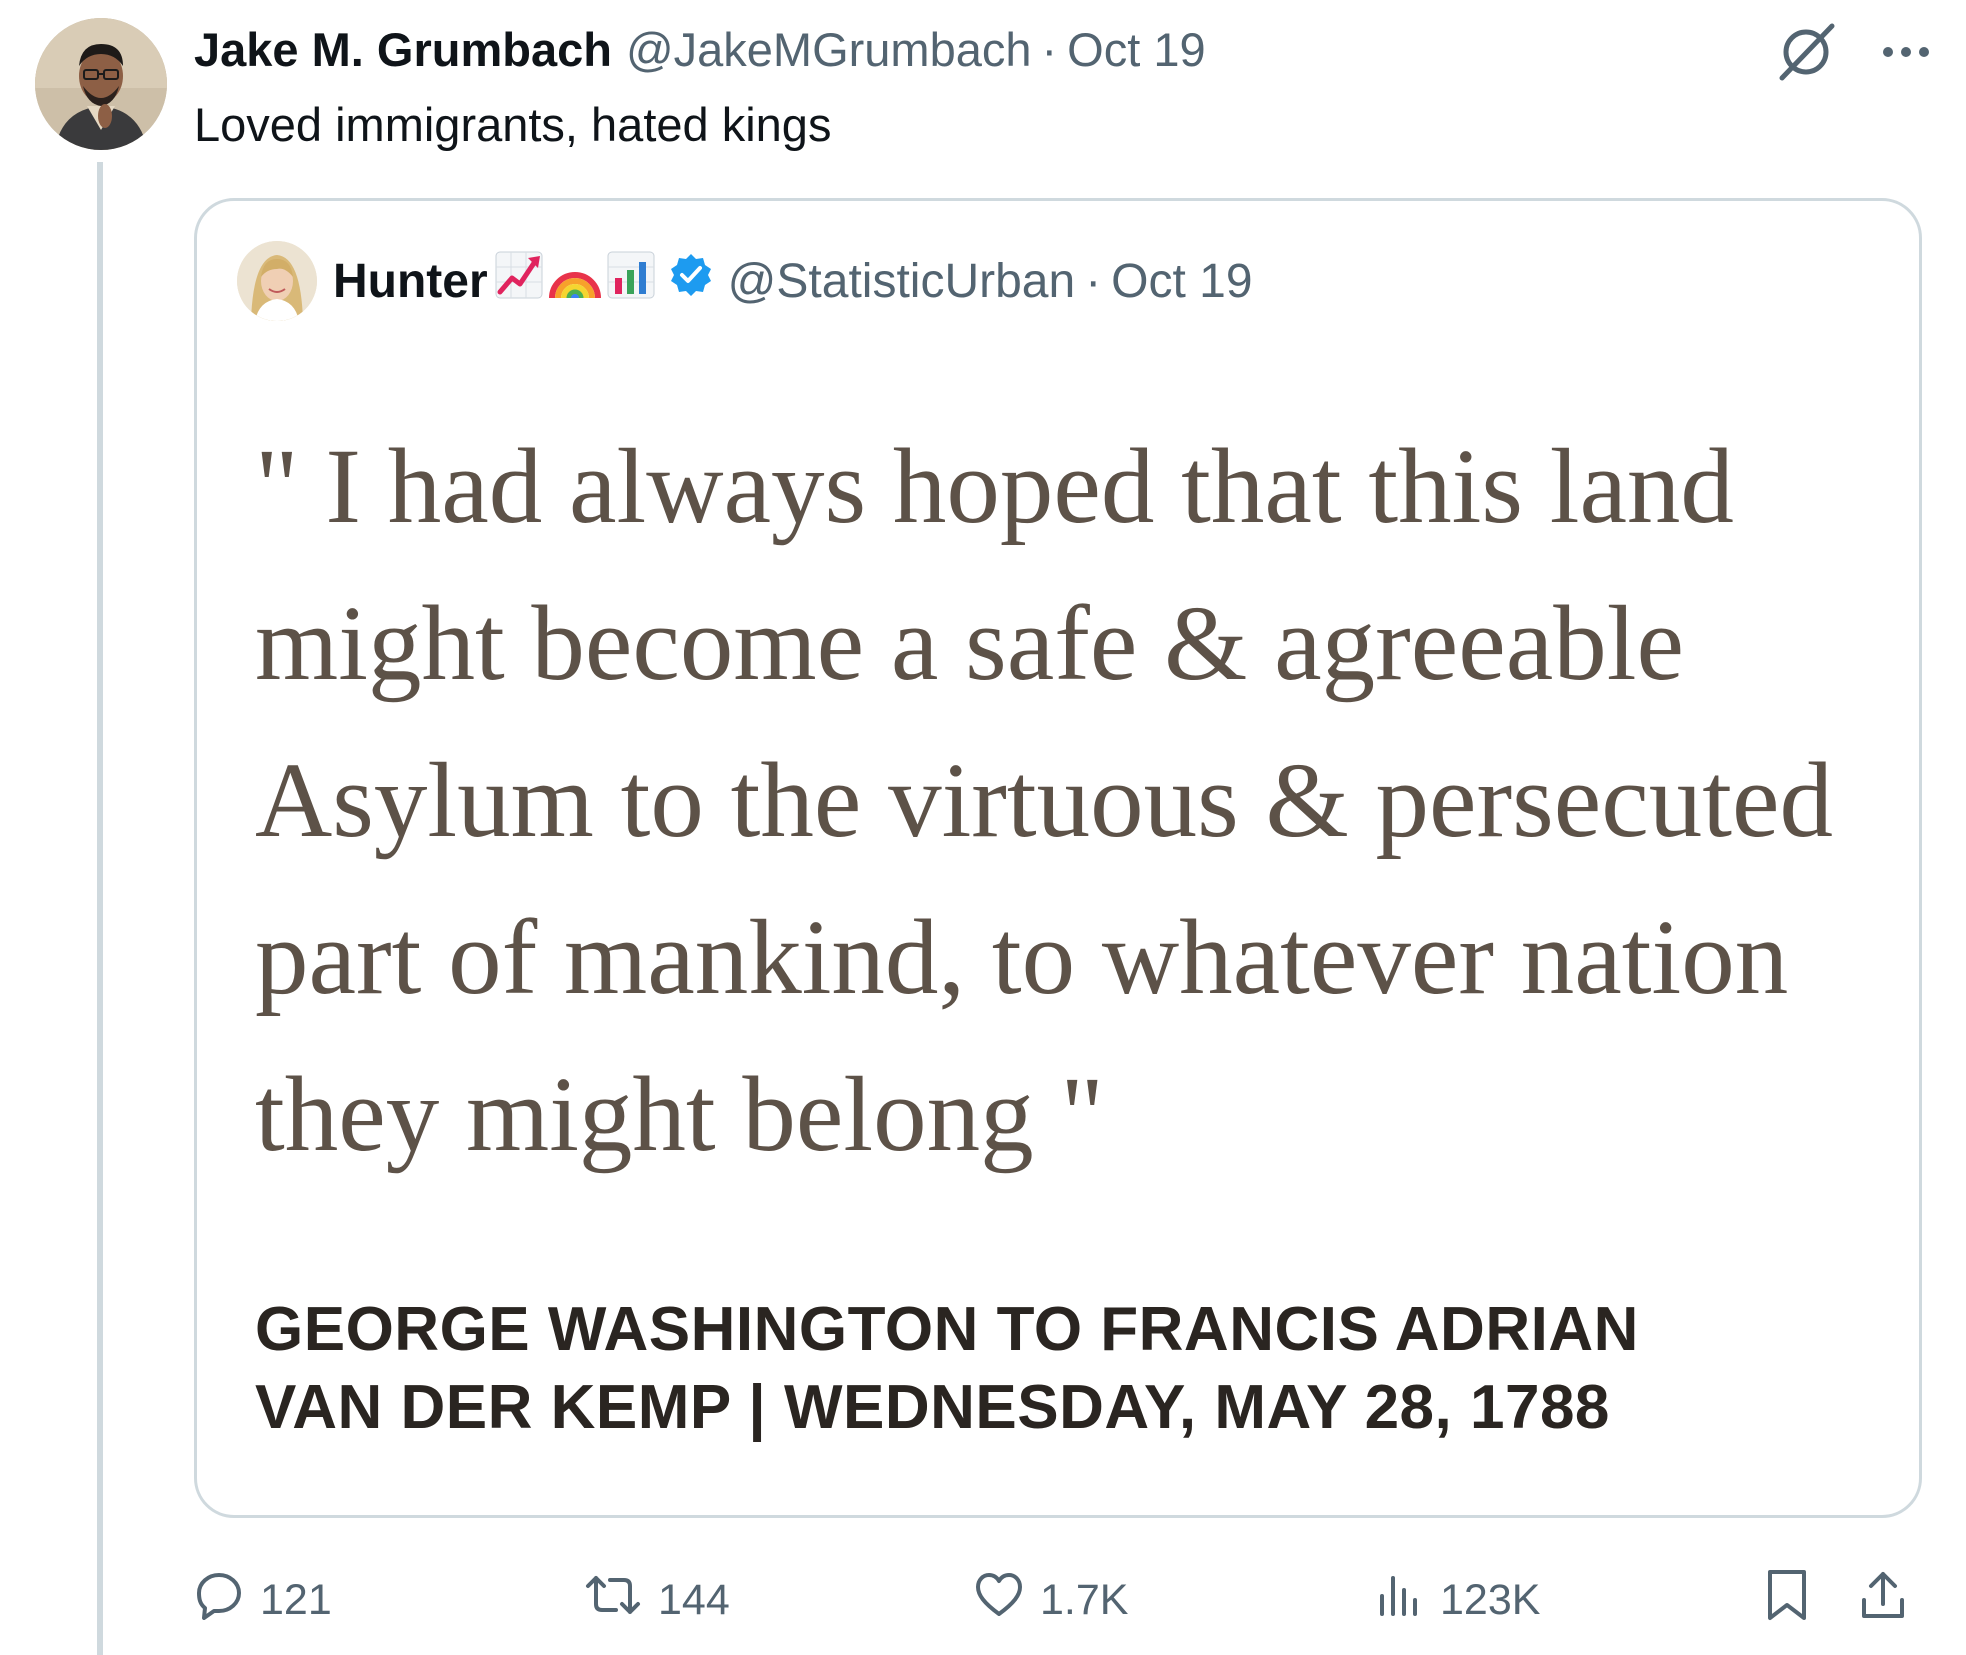 The width and height of the screenshot is (1966, 1655). I want to click on quote-line: part of mankind, to whatever nation, so click(1022, 958).